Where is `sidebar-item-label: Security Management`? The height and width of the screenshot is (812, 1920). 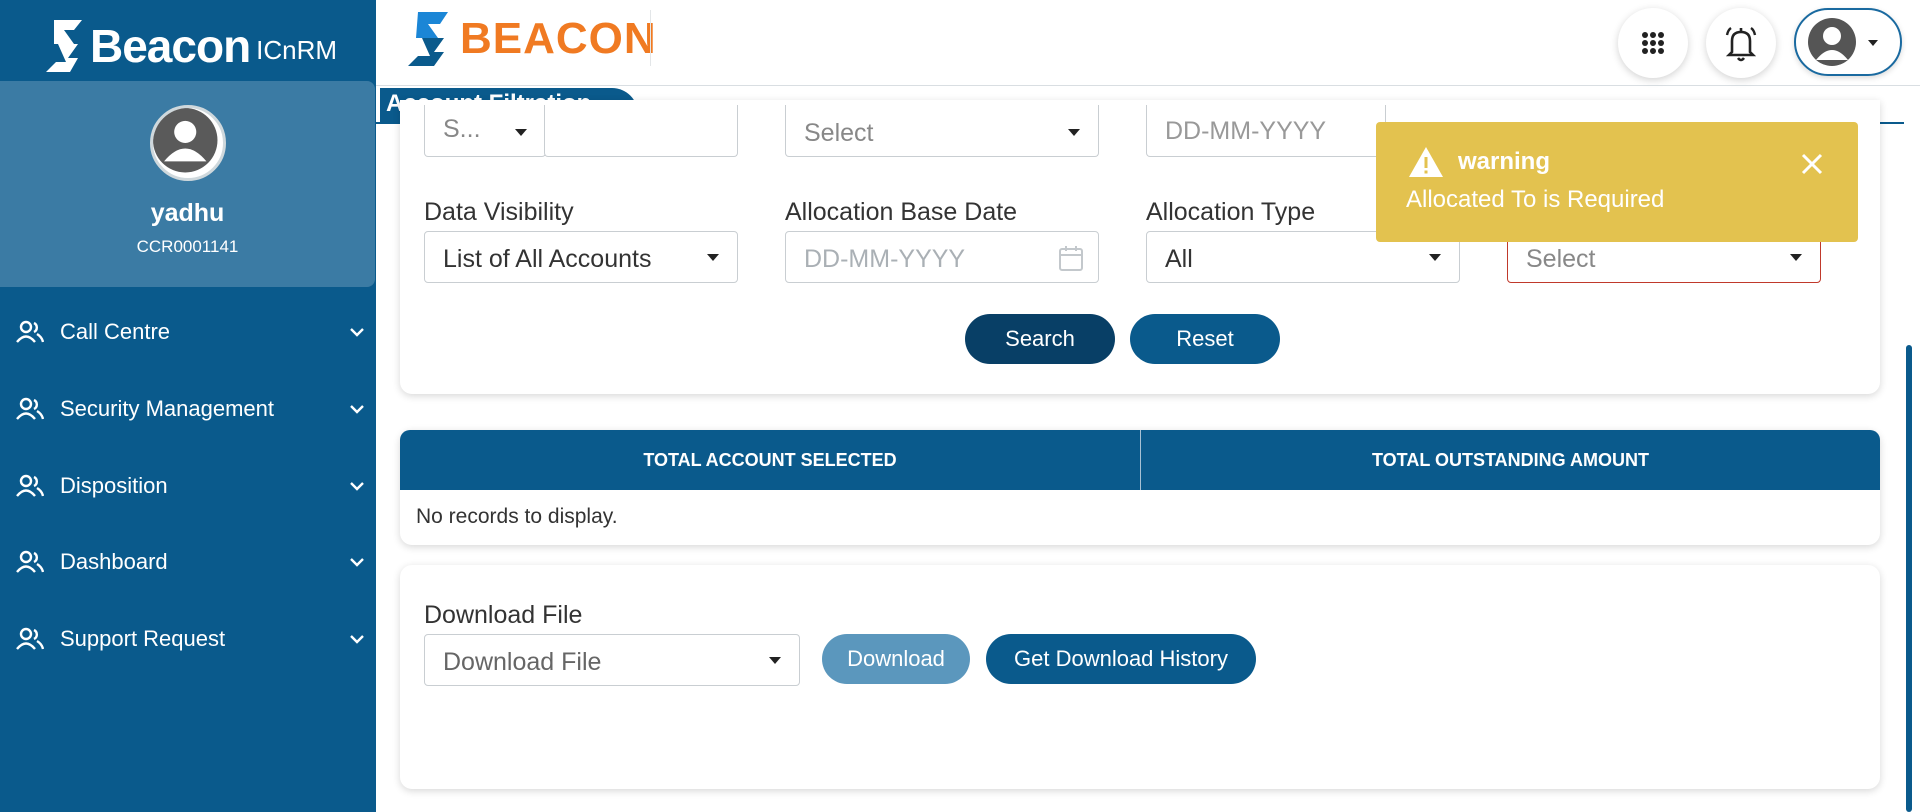 sidebar-item-label: Security Management is located at coordinates (167, 408).